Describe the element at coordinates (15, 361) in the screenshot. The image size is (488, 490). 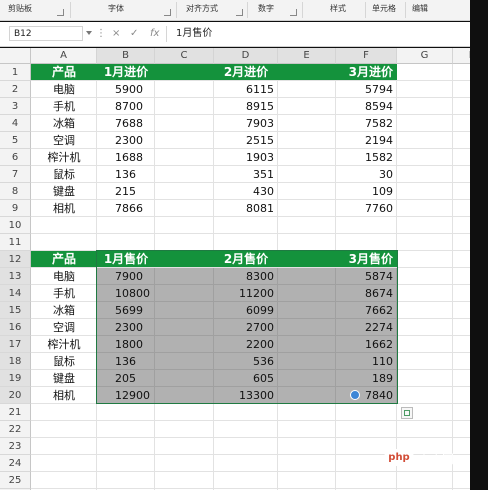
I see `row-header-18: 18` at that location.